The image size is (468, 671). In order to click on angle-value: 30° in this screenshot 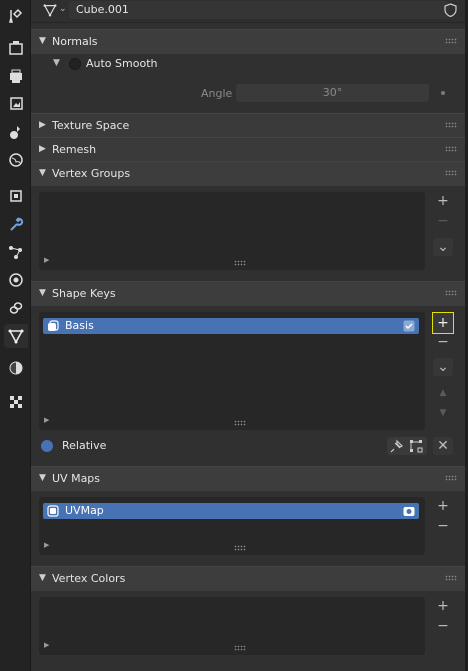, I will do `click(332, 92)`.